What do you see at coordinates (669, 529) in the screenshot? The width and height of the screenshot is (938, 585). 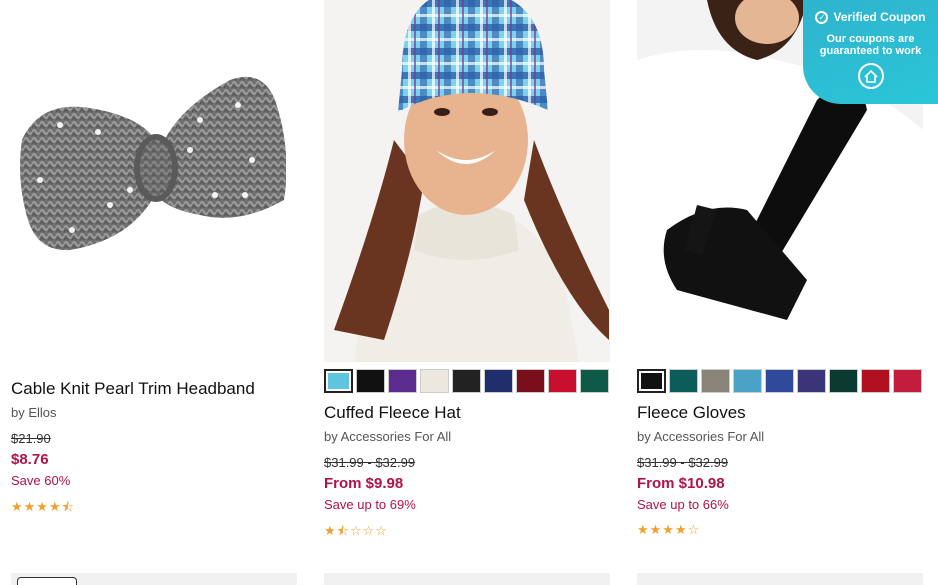 I see `rating-stars: ★★★★☆` at bounding box center [669, 529].